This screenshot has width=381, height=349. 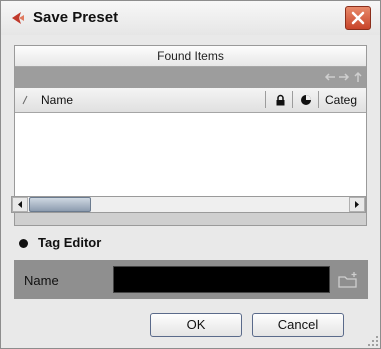 I want to click on name-row: Name, so click(x=191, y=279).